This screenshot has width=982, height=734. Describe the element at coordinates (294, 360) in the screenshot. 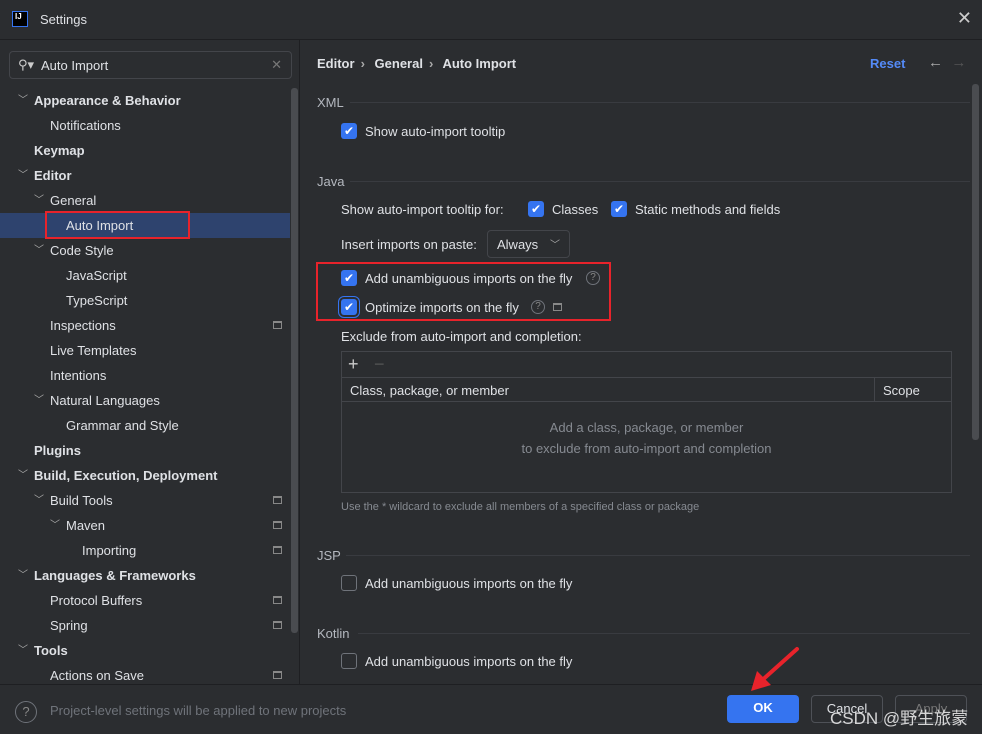

I see `sidebar-scrollbar` at that location.